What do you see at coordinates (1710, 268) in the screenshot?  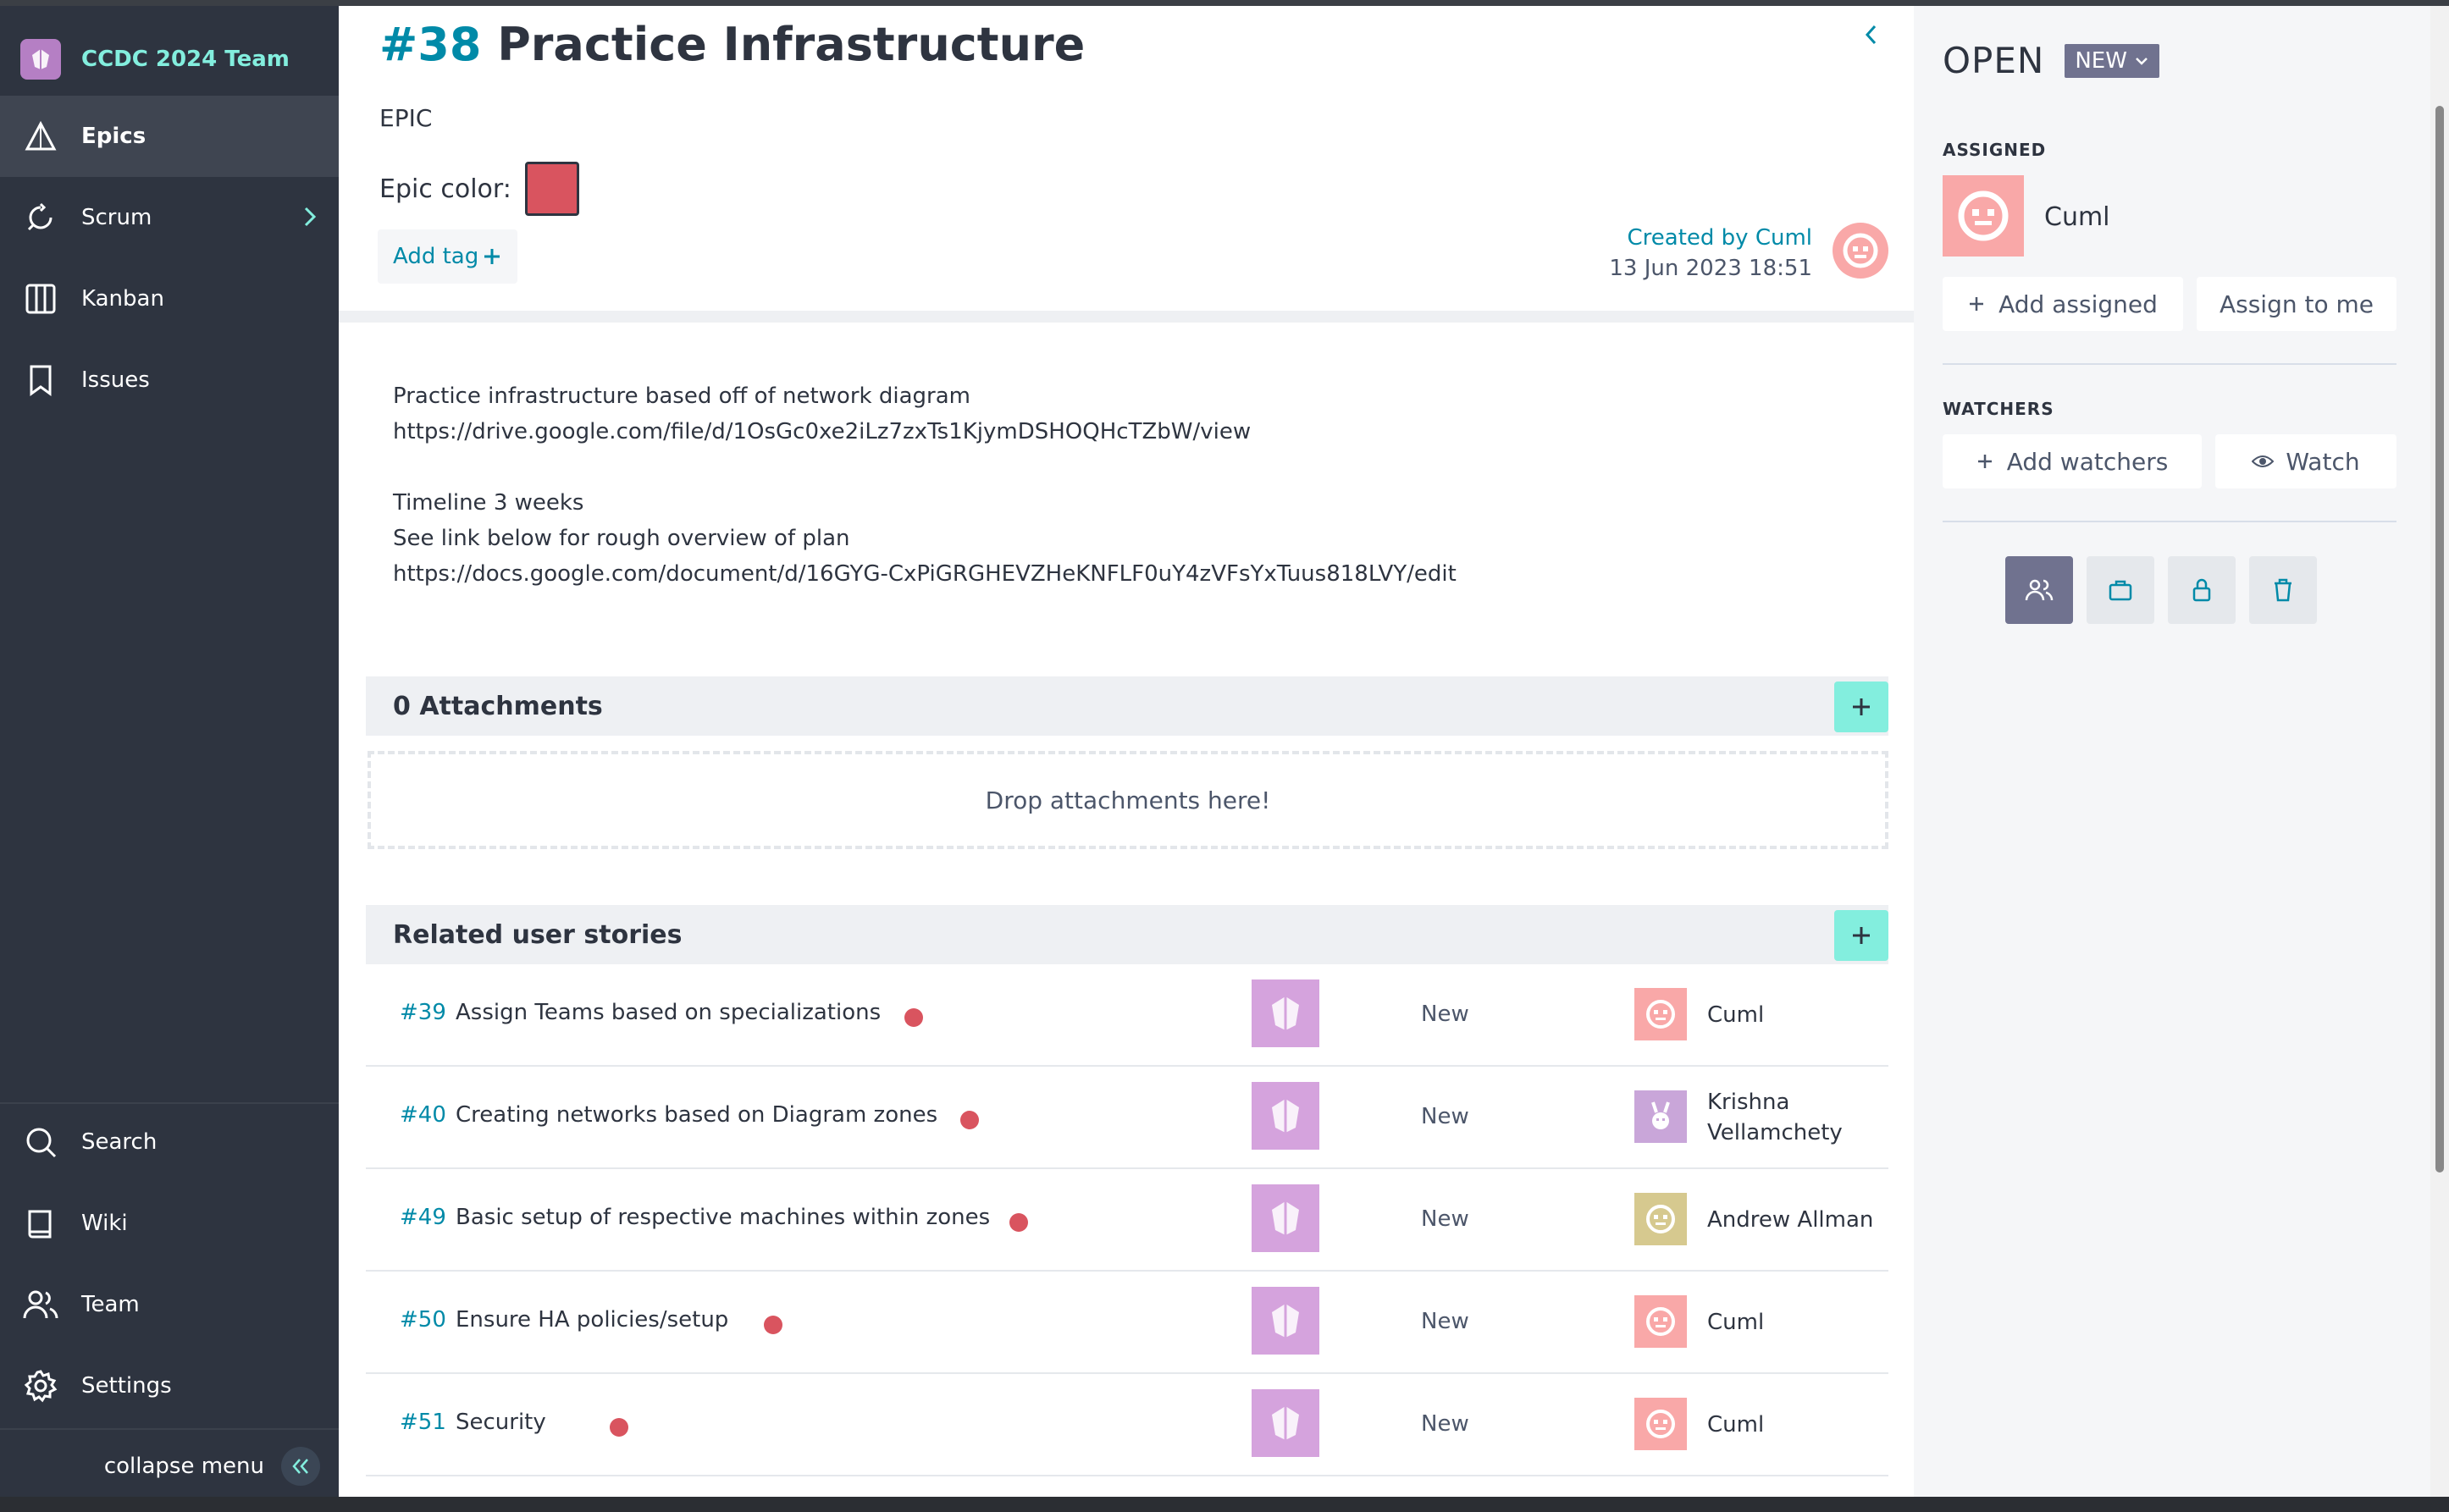 I see `created-date: 13 Jun 2023 18:51` at bounding box center [1710, 268].